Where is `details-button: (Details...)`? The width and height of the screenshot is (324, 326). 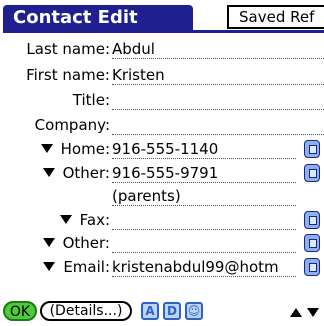 details-button: (Details...) is located at coordinates (86, 311).